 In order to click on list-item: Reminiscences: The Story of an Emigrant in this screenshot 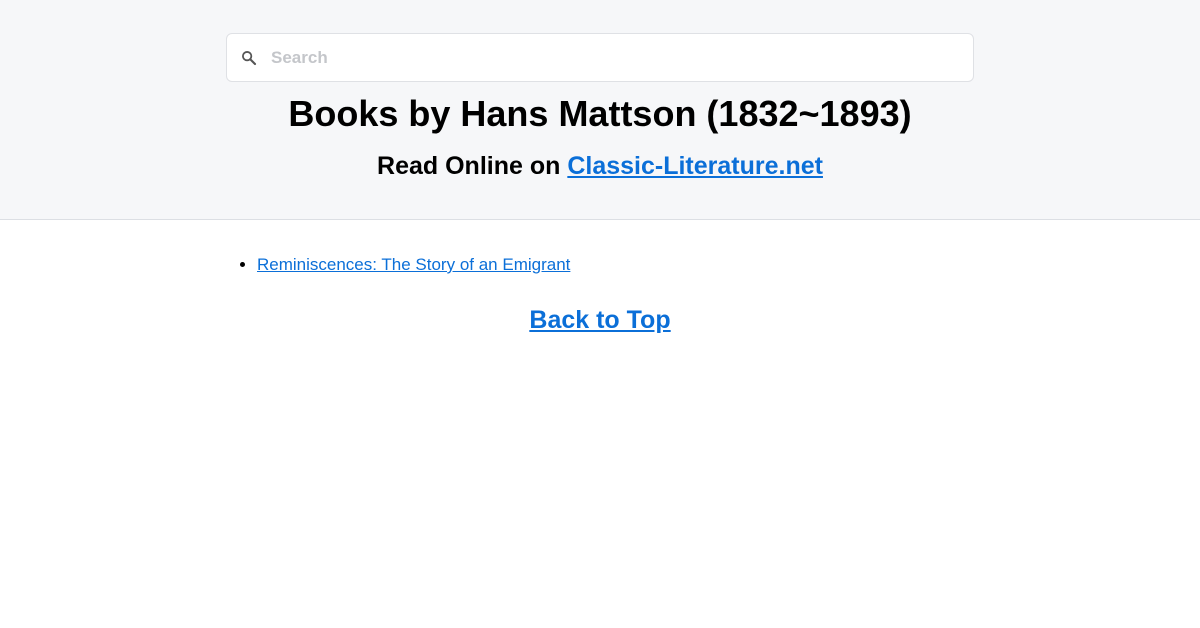, I will do `click(413, 265)`.